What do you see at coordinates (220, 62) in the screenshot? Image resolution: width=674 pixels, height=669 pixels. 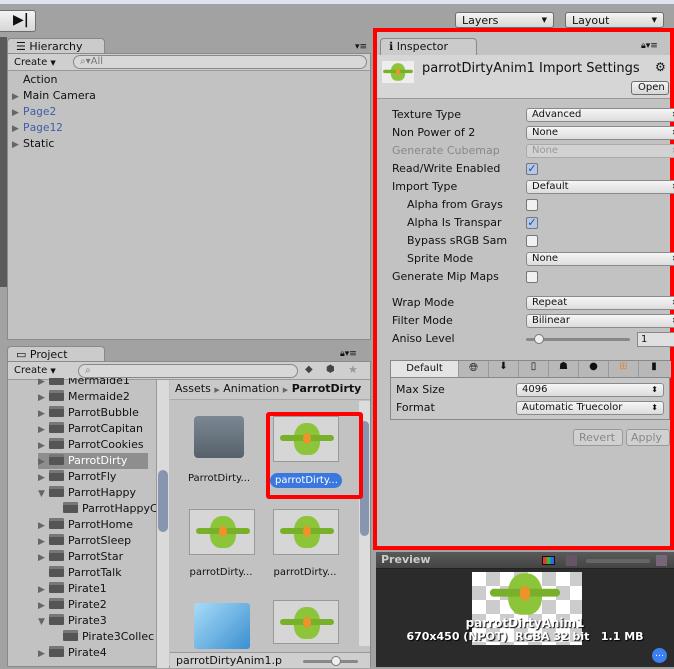 I see `hierarchy-search-input: ⌕▾All` at bounding box center [220, 62].